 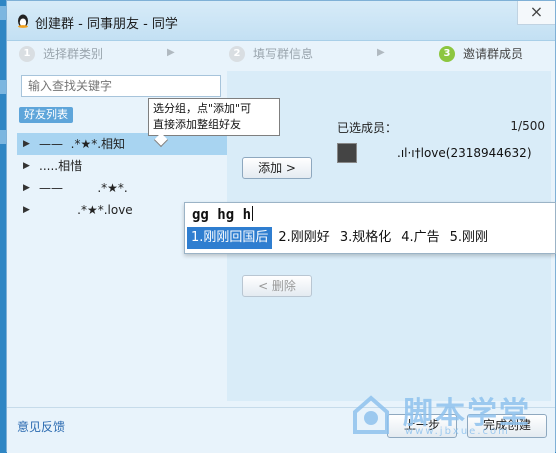 I want to click on step-1: 1 选择群类别, so click(x=61, y=53).